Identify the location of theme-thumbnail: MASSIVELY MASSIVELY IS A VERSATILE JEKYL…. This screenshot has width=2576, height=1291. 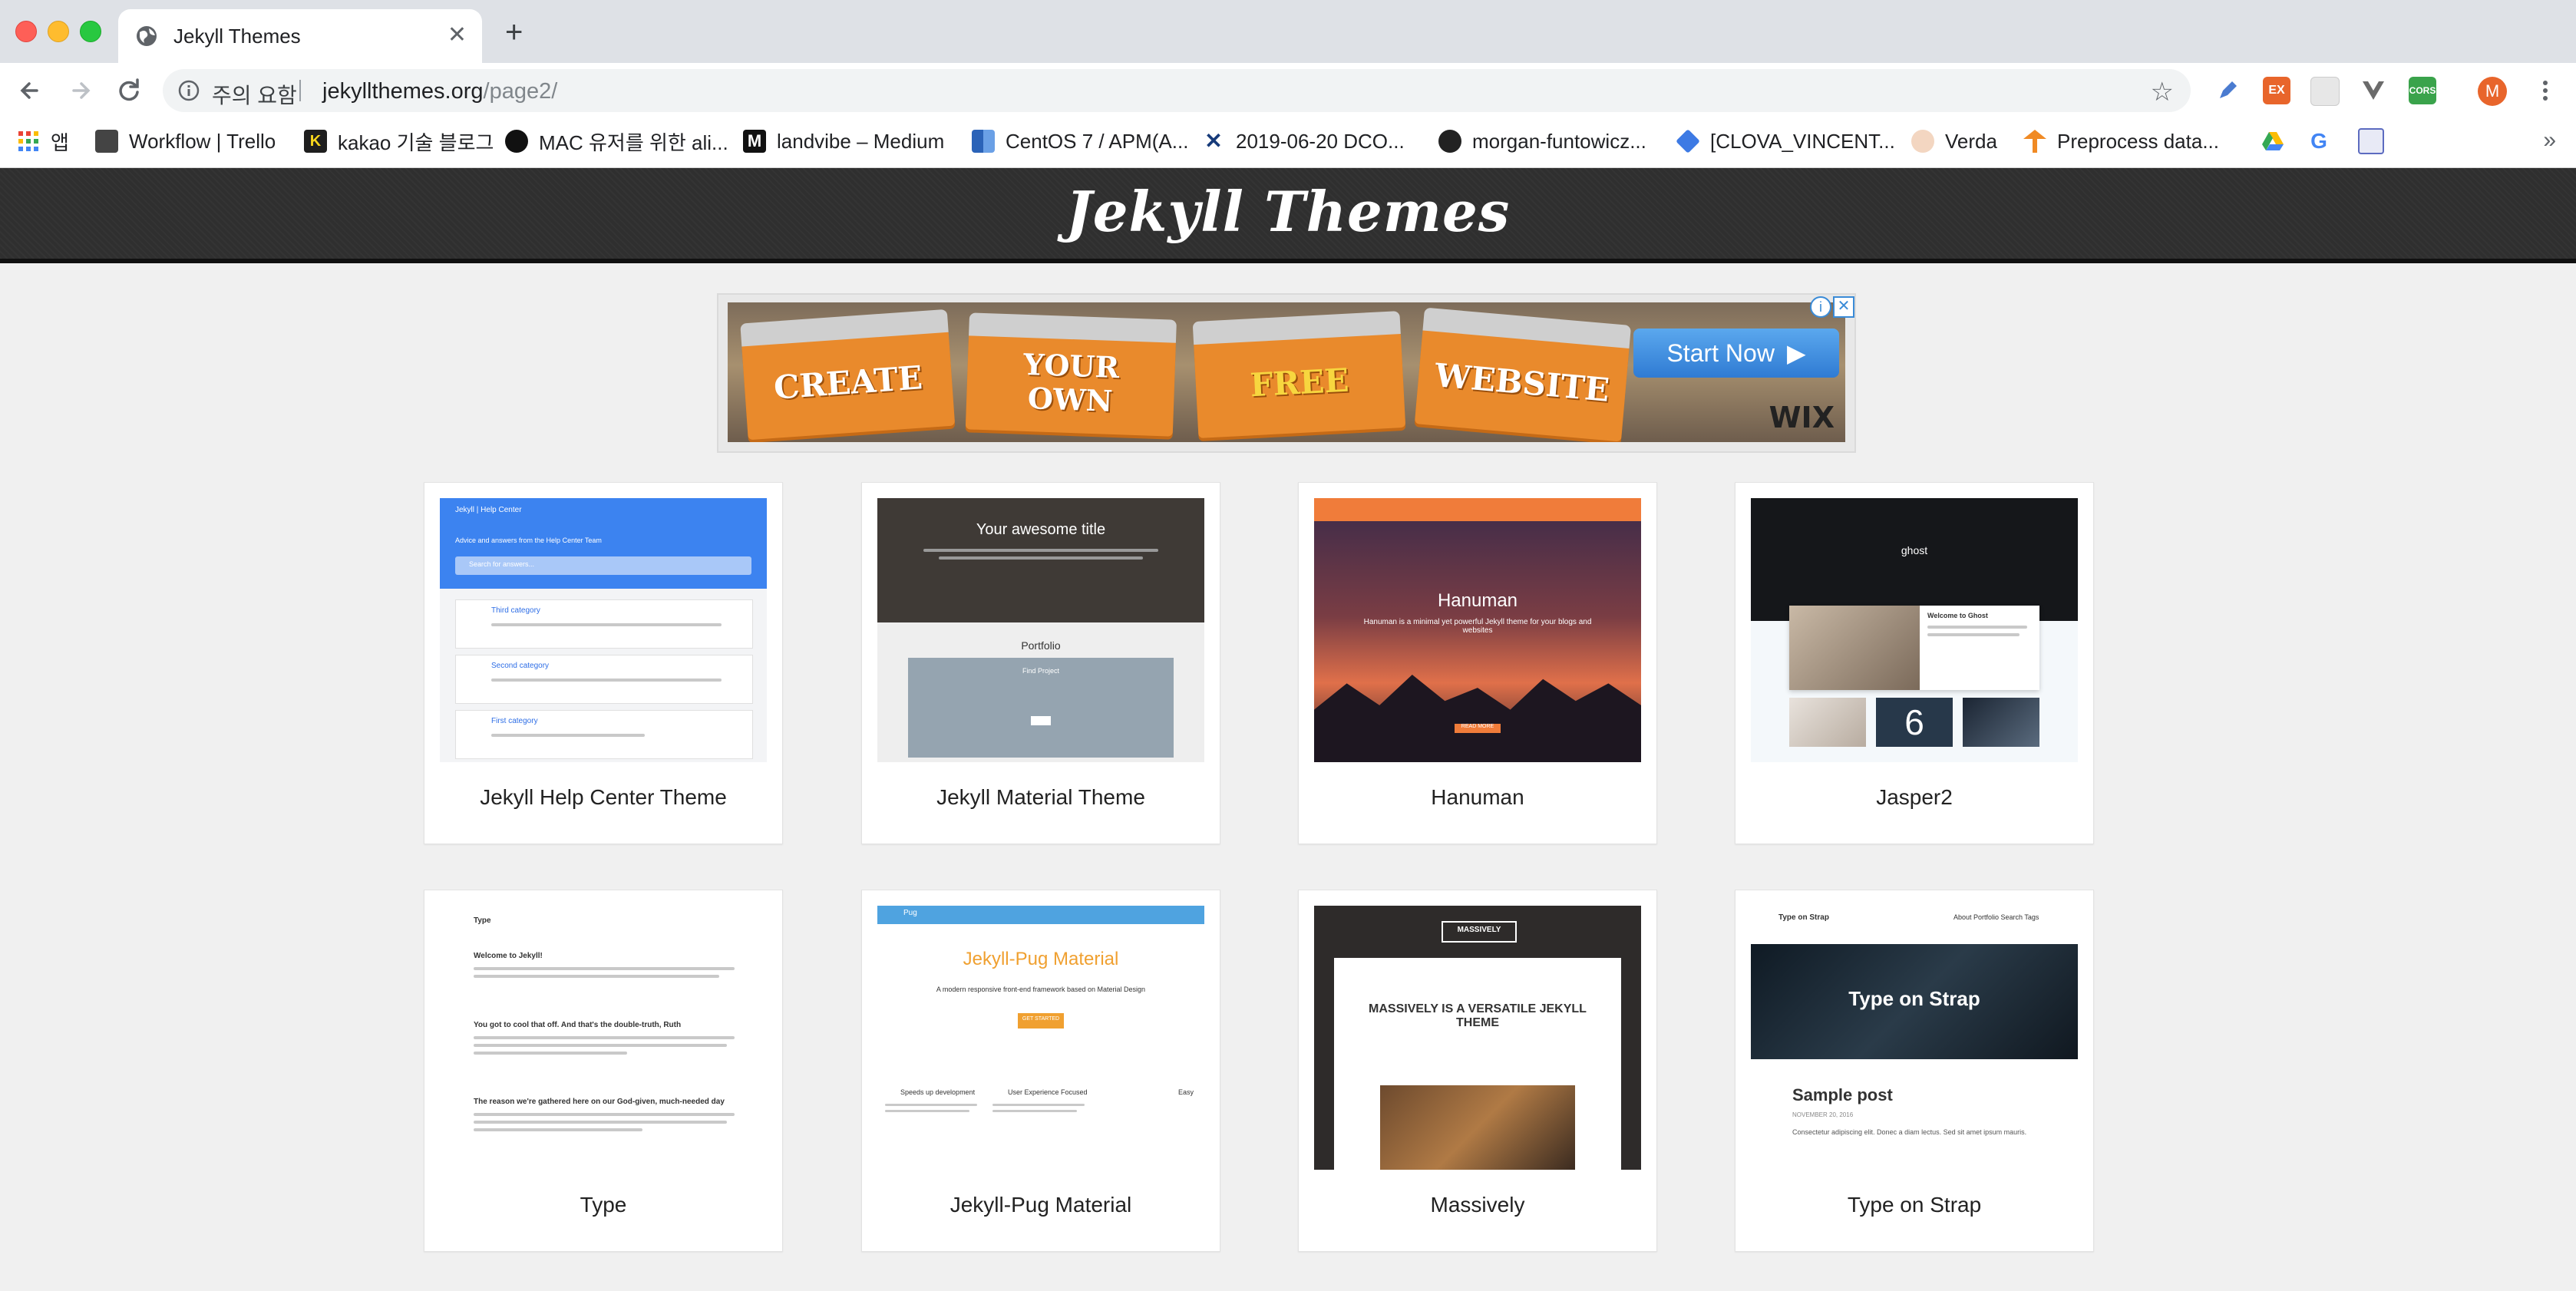
(1477, 1038).